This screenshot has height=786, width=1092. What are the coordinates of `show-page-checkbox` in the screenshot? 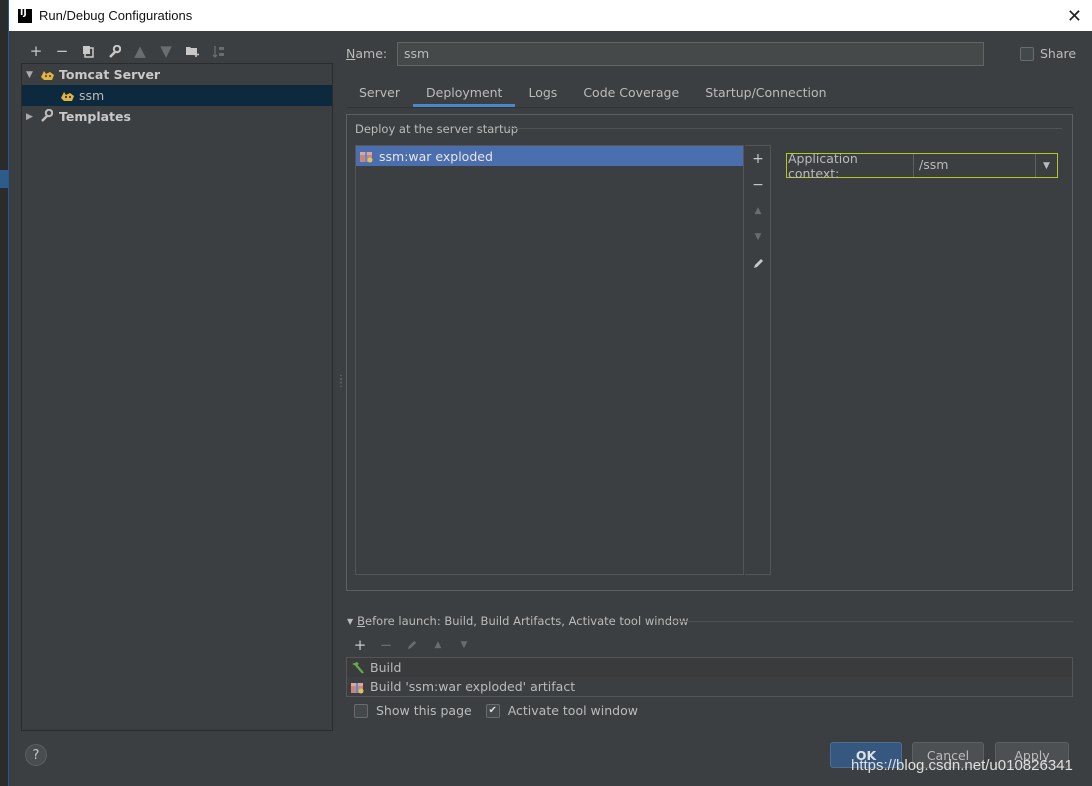 It's located at (361, 710).